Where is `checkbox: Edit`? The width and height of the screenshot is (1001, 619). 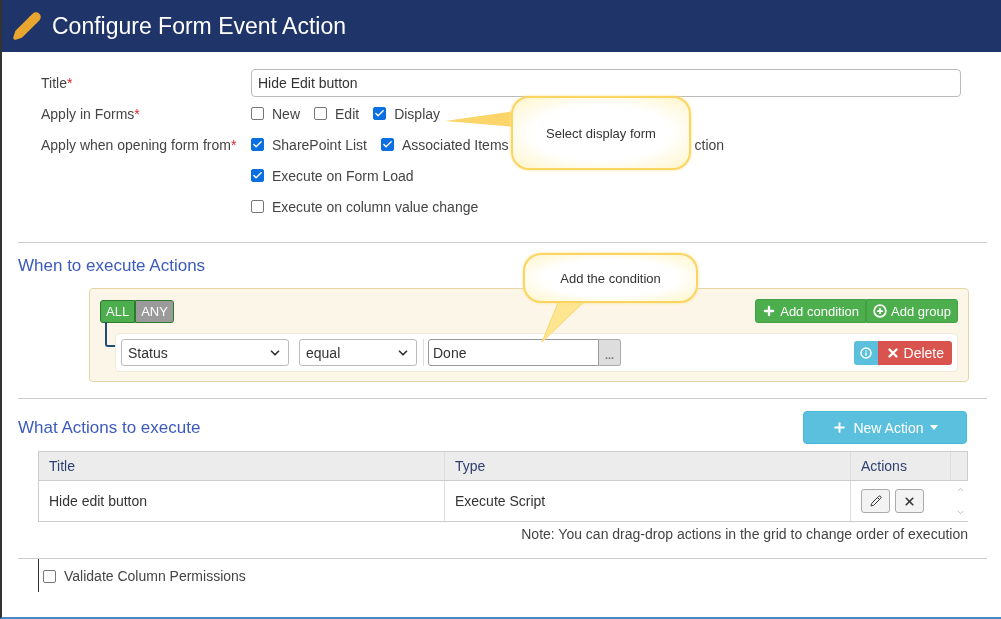
checkbox: Edit is located at coordinates (337, 113).